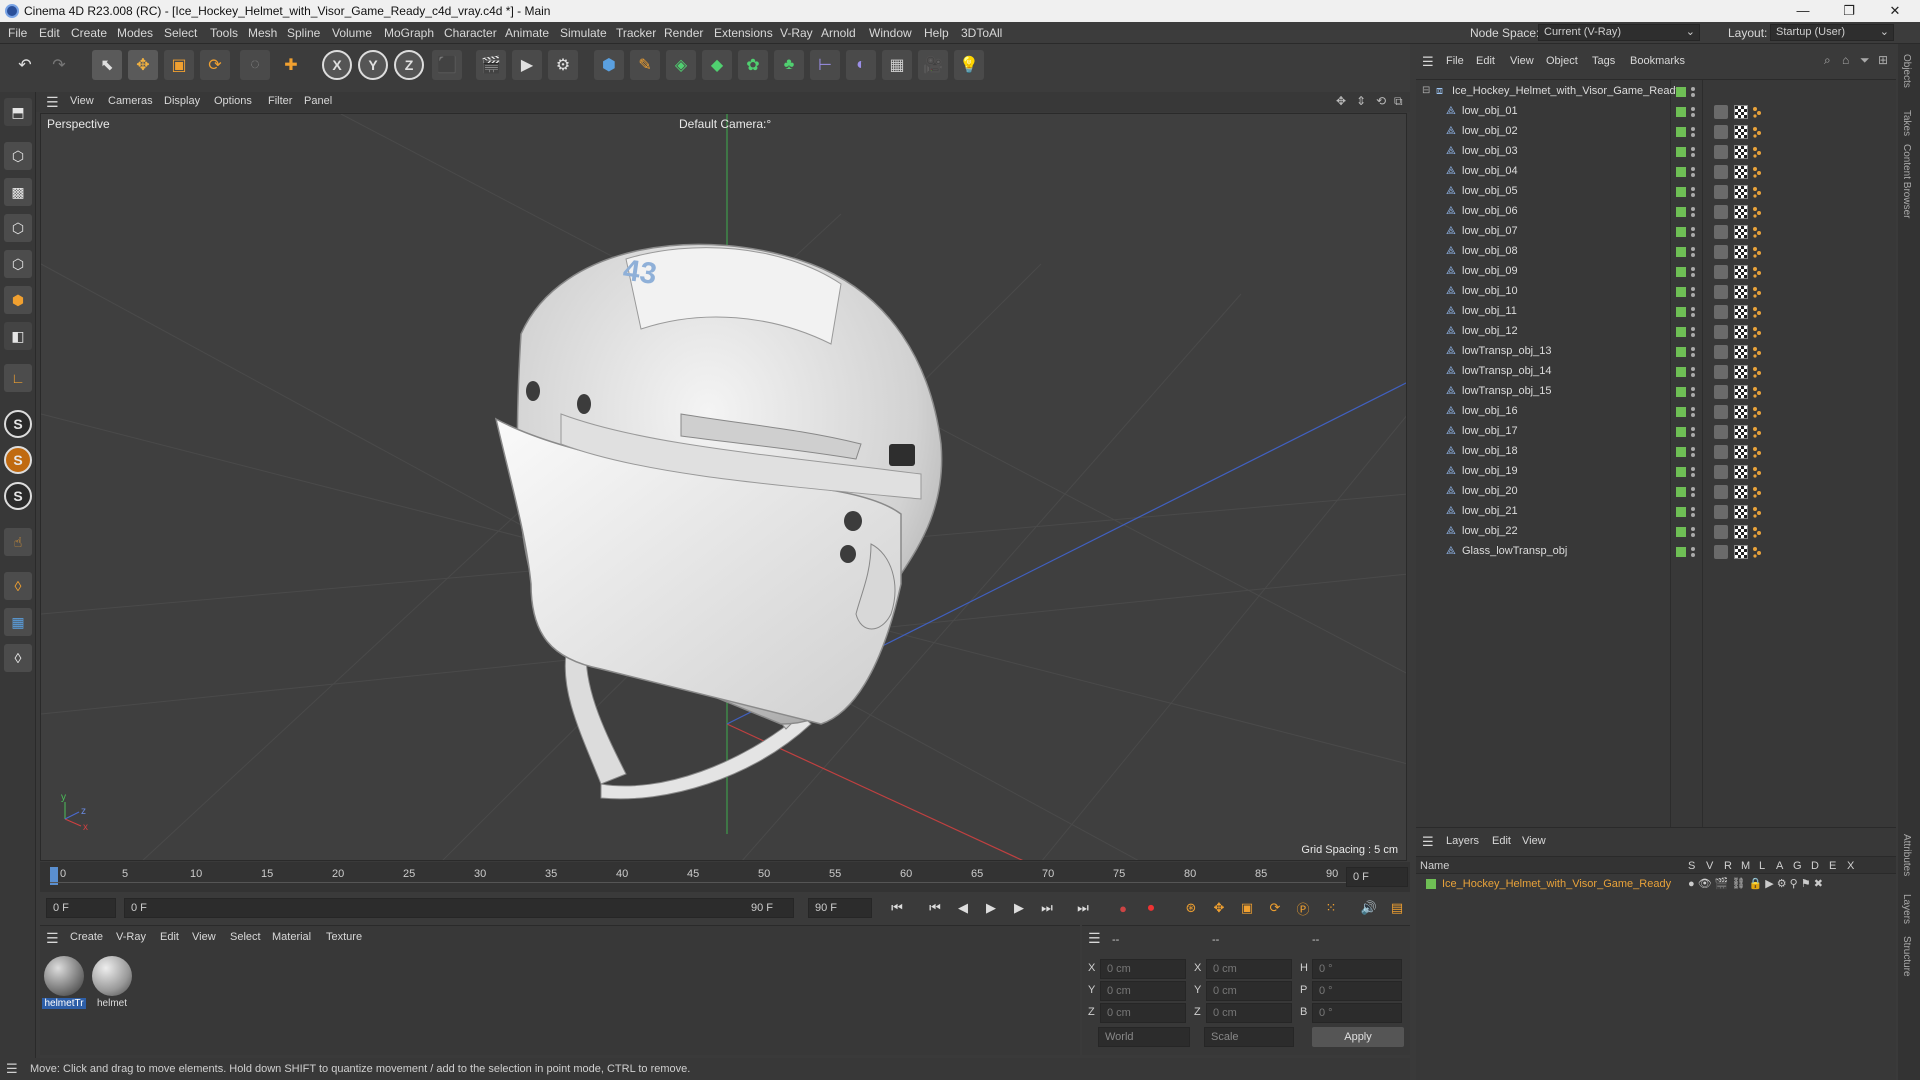  I want to click on object-name: low_obj_06, so click(1490, 211).